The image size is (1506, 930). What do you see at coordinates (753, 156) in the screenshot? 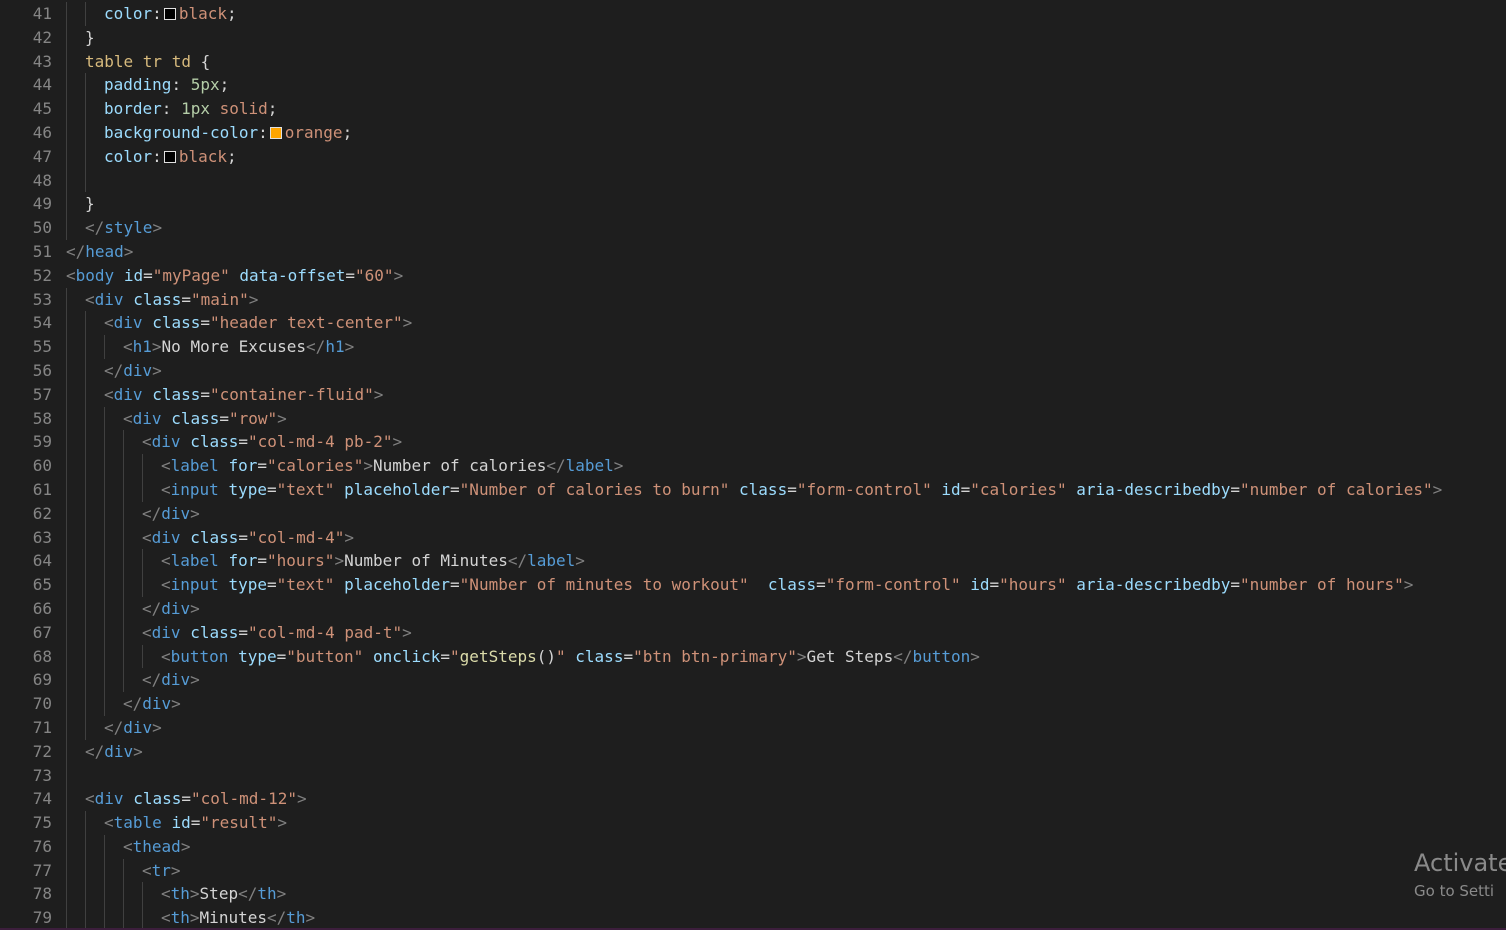
I see `code-line: 47 color: black;` at bounding box center [753, 156].